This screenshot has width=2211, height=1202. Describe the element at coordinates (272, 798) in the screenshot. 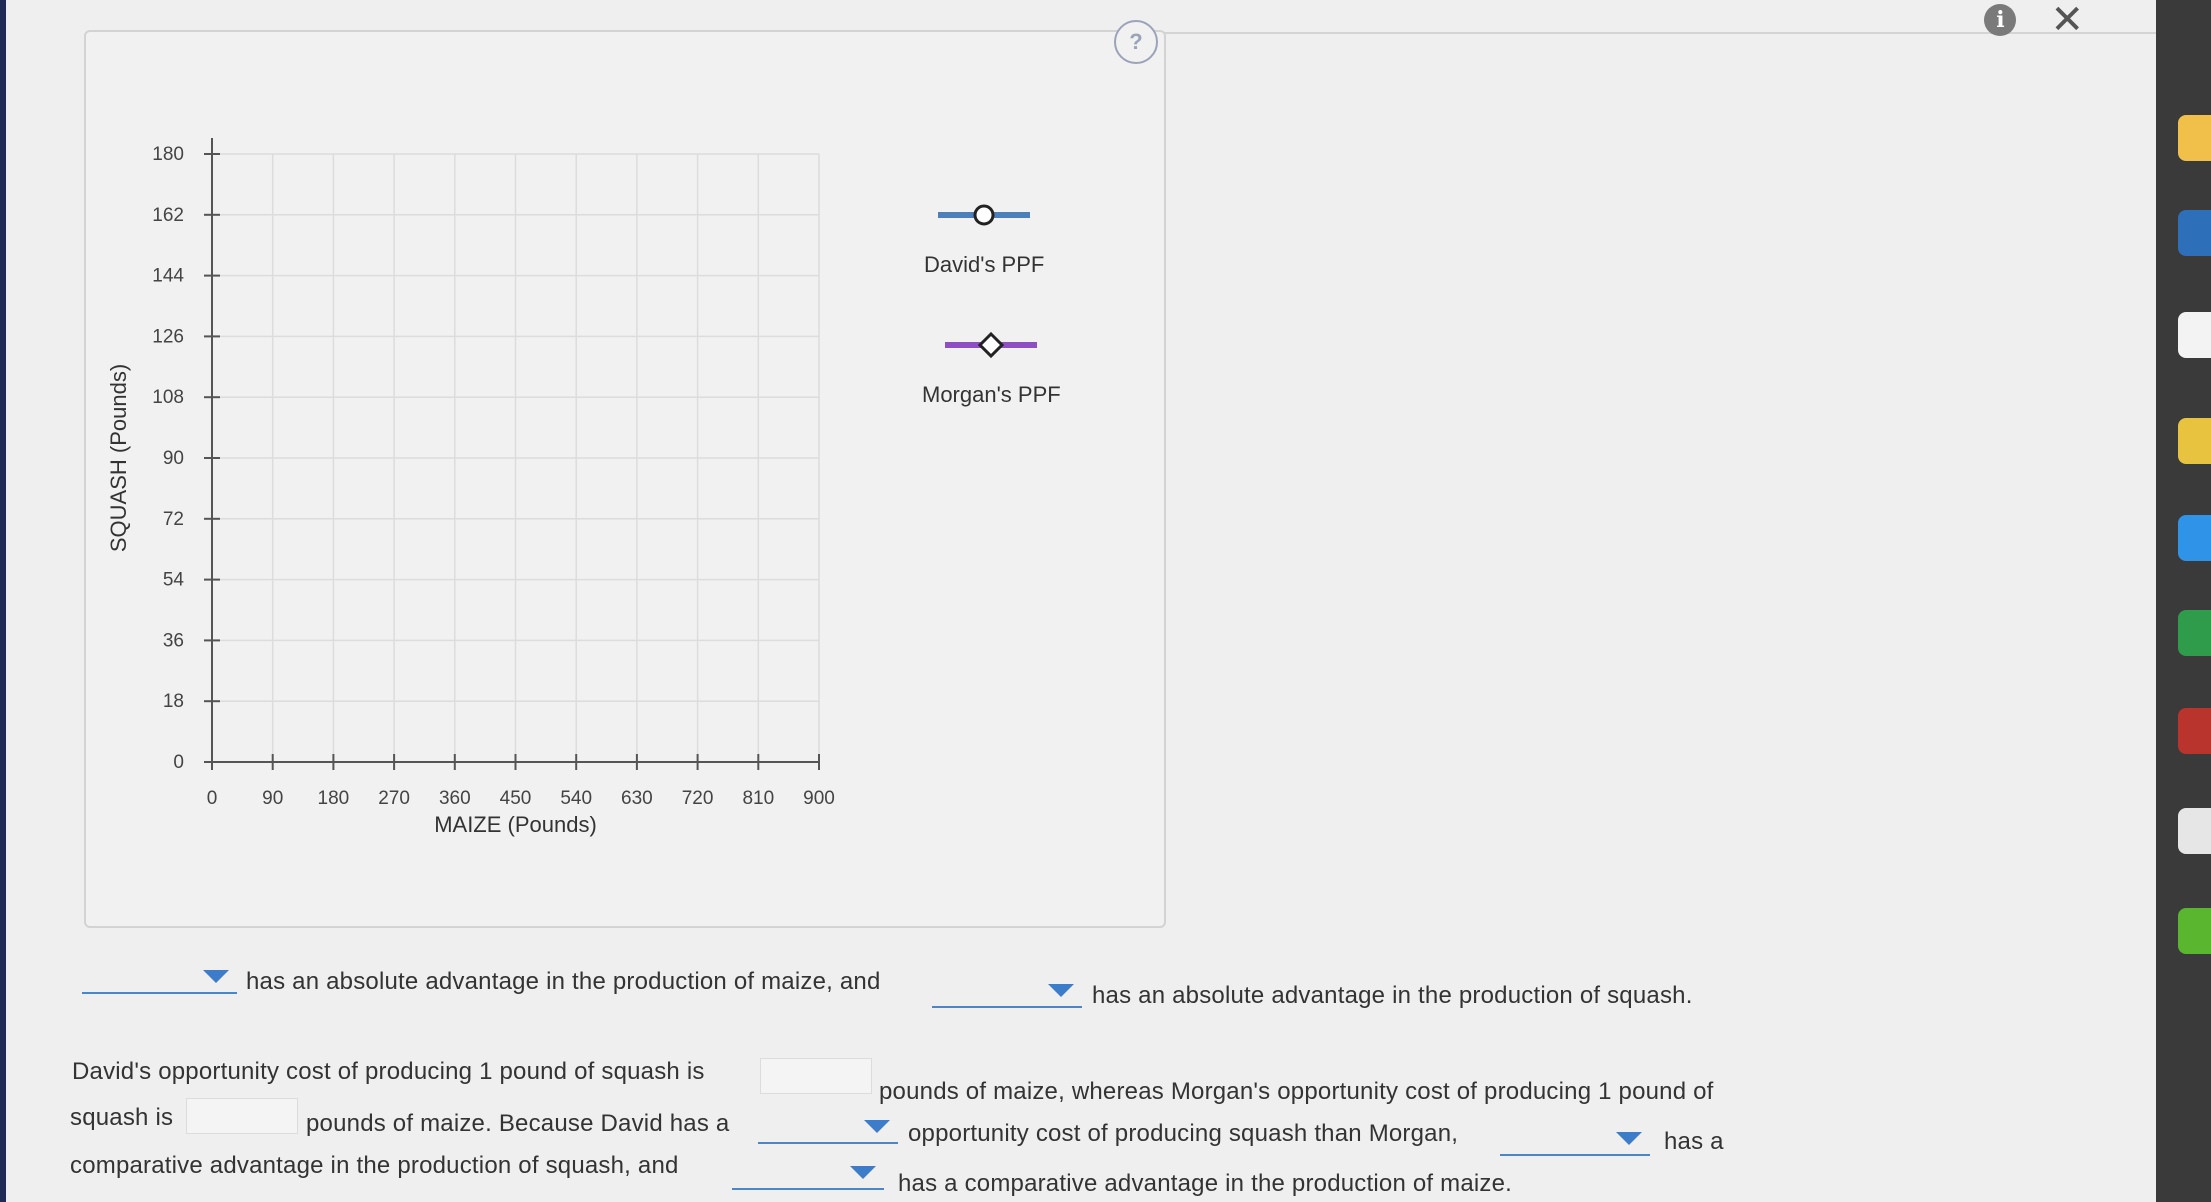

I see `x-tick-label: 90` at that location.